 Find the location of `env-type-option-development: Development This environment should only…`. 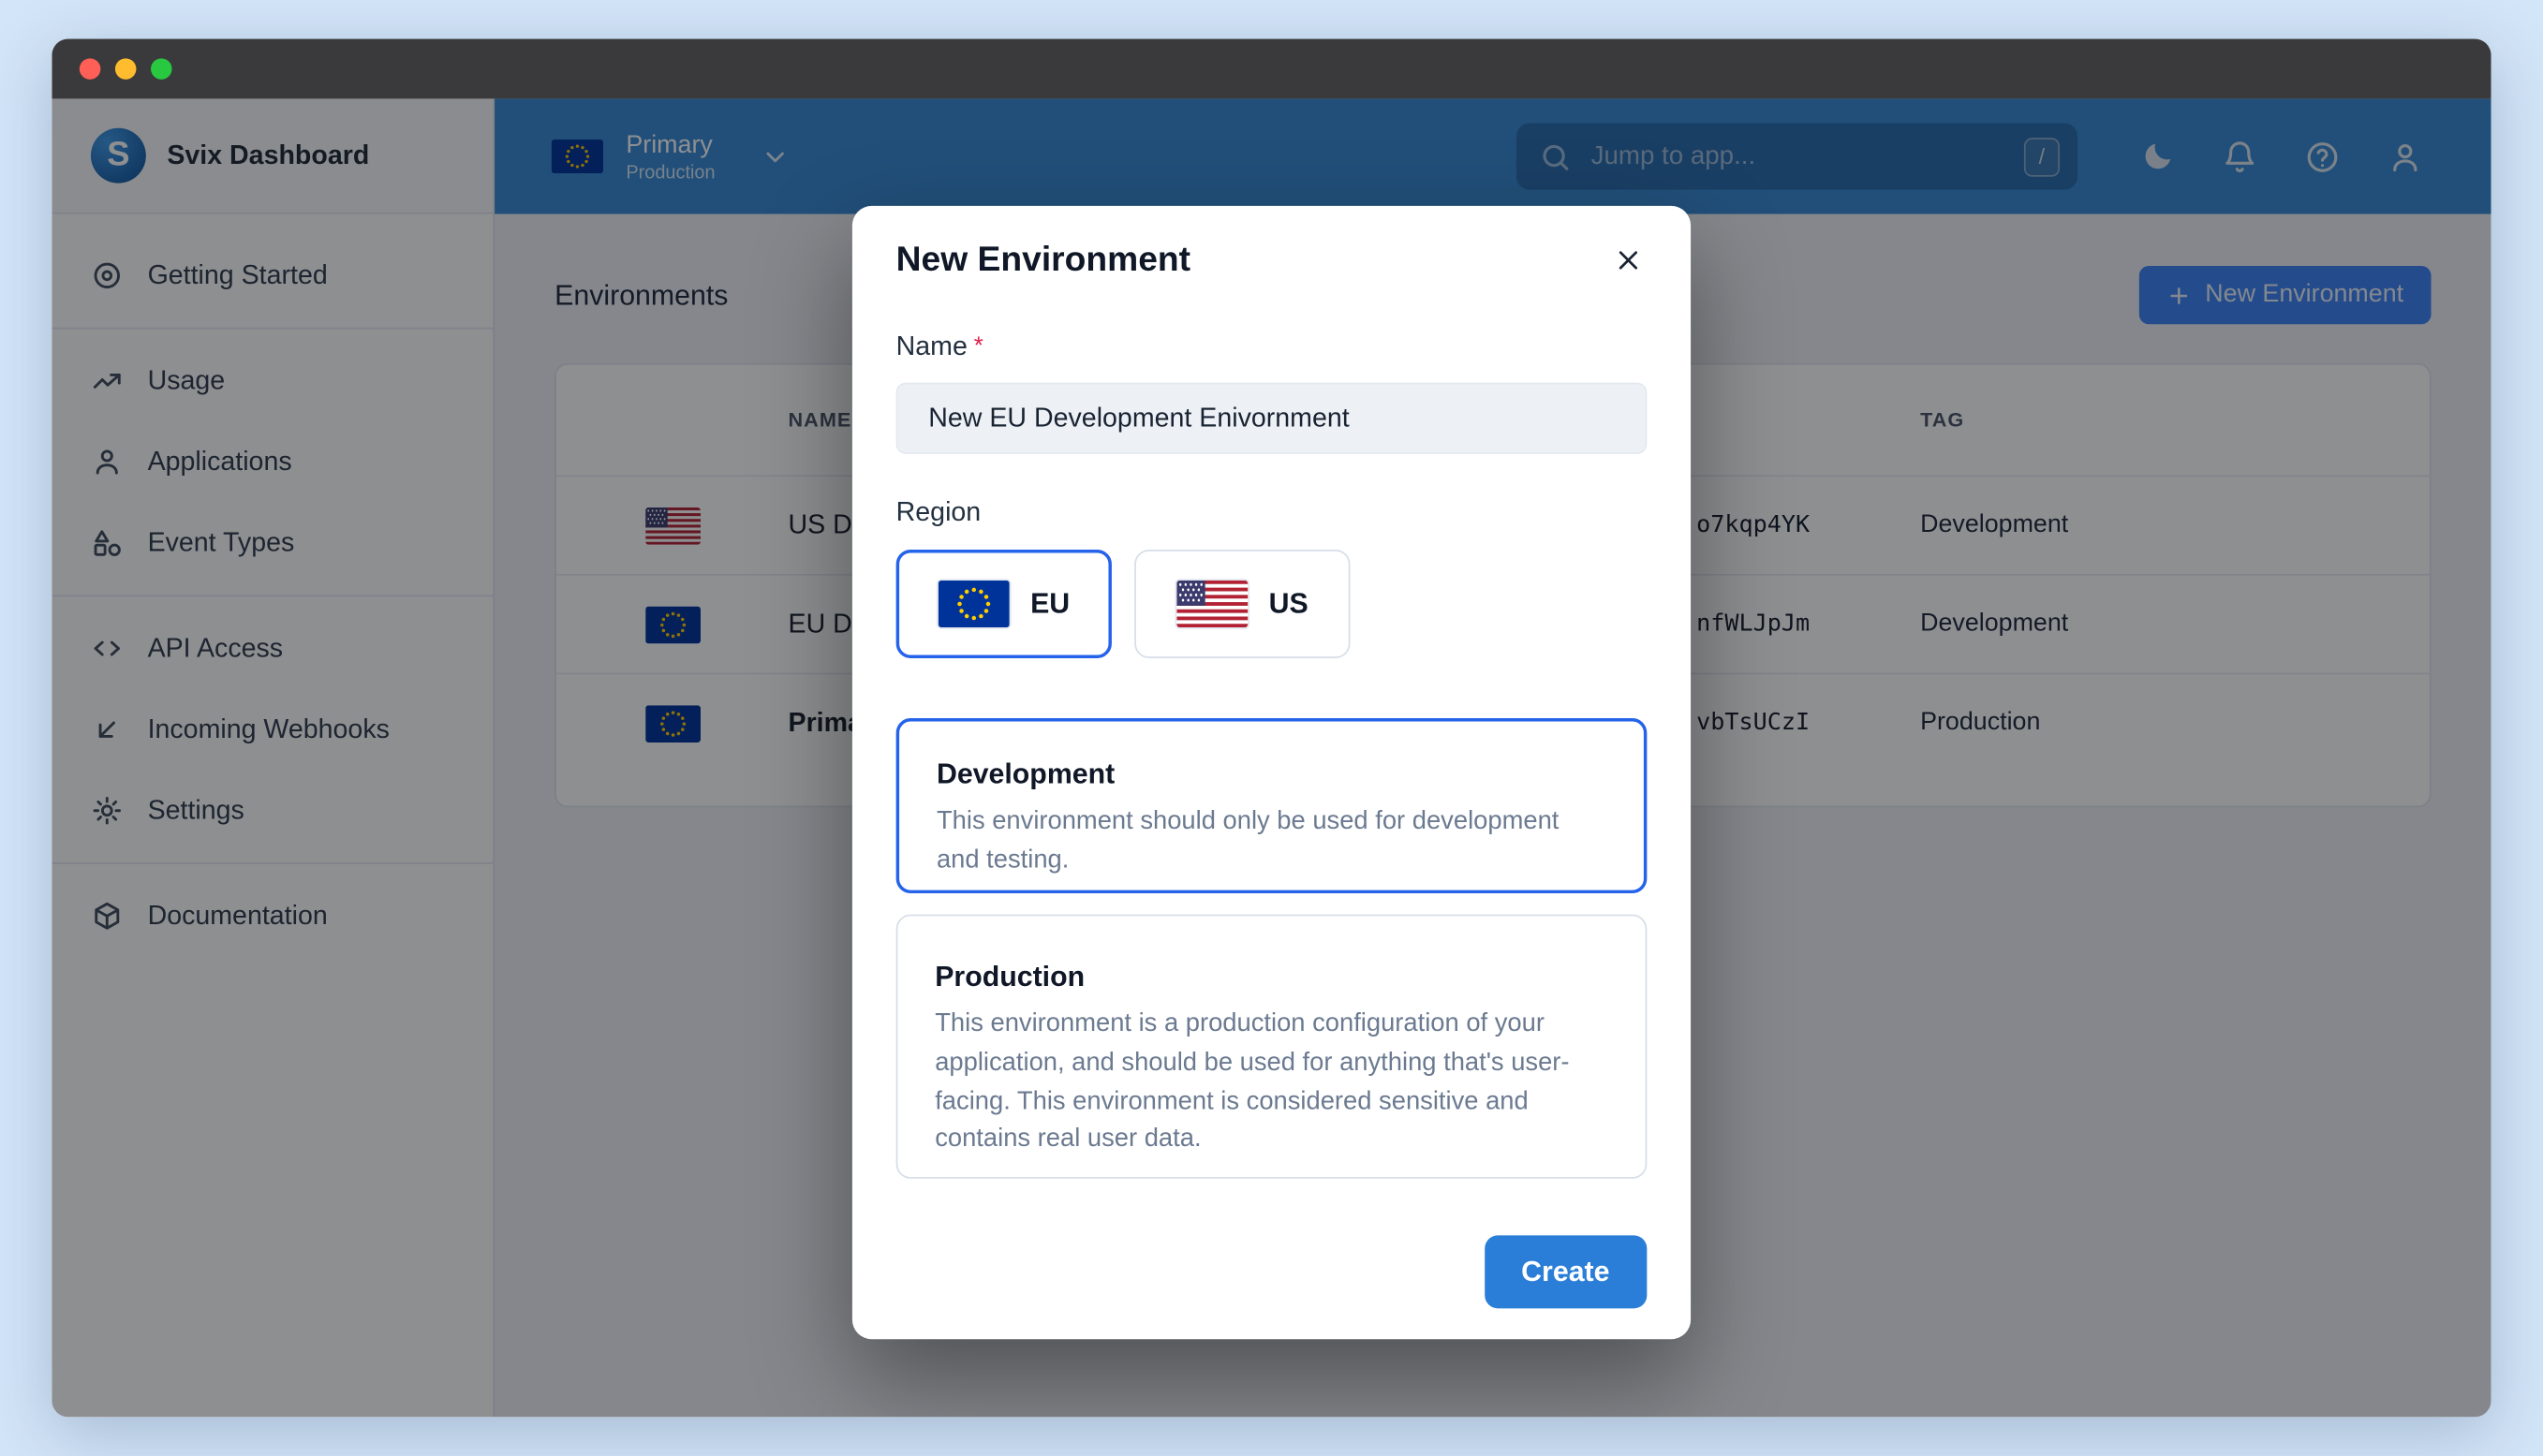

env-type-option-development: Development This environment should only… is located at coordinates (1272, 806).